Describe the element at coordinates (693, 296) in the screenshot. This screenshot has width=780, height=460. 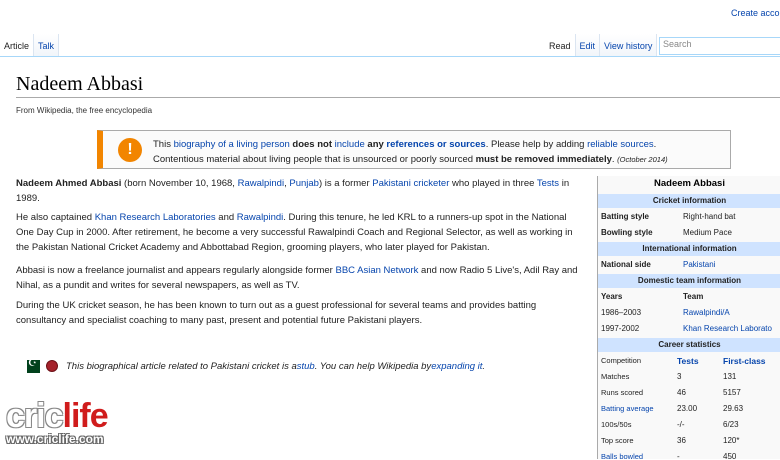
I see `infobox-key: Team` at that location.